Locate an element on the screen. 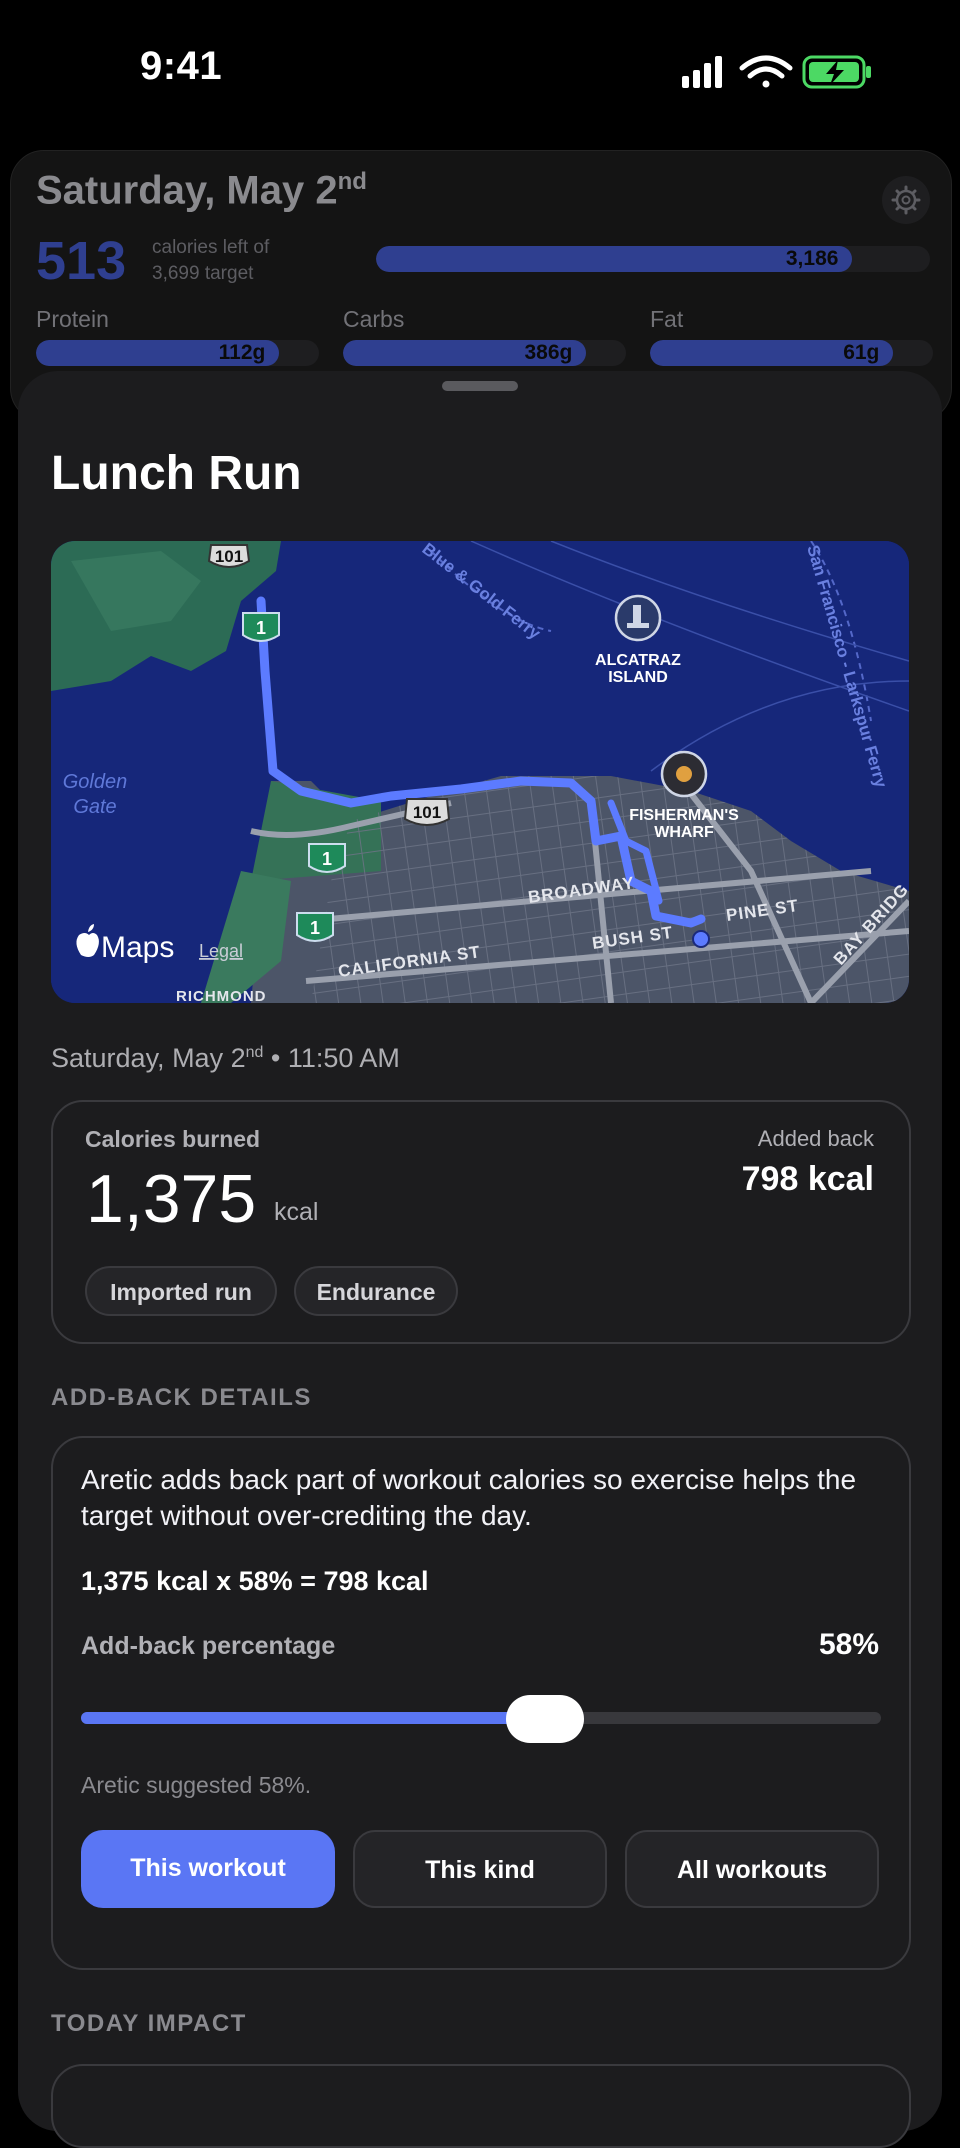  addback-percentage-label: Add-back percentage is located at coordinates (208, 1646).